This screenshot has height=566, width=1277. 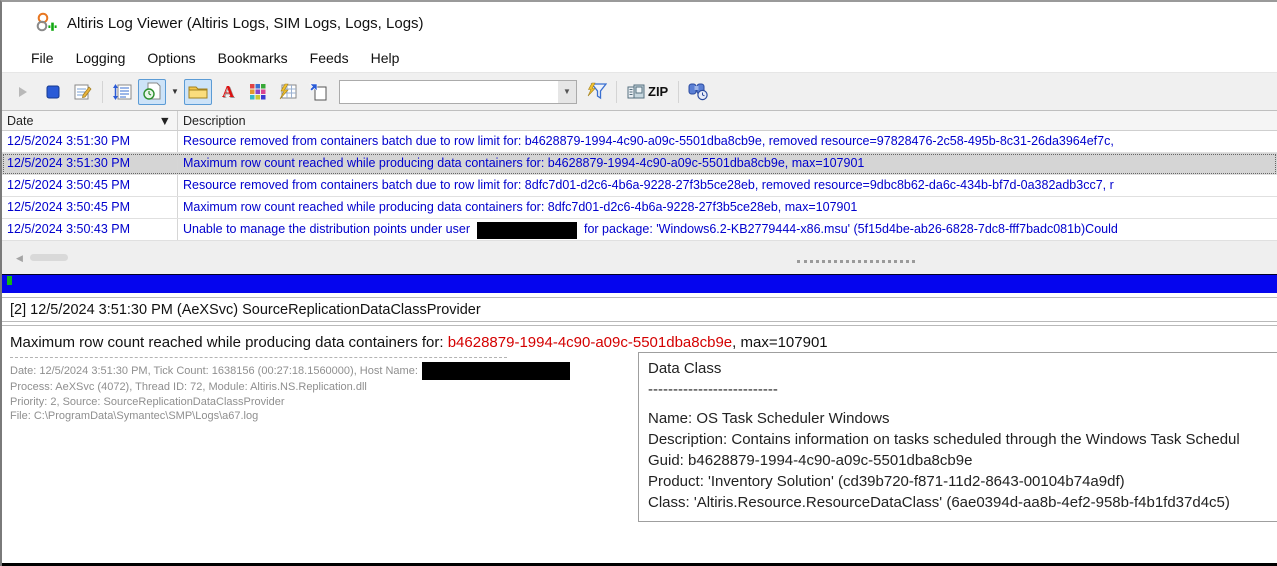 I want to click on find-history-button, so click(x=698, y=92).